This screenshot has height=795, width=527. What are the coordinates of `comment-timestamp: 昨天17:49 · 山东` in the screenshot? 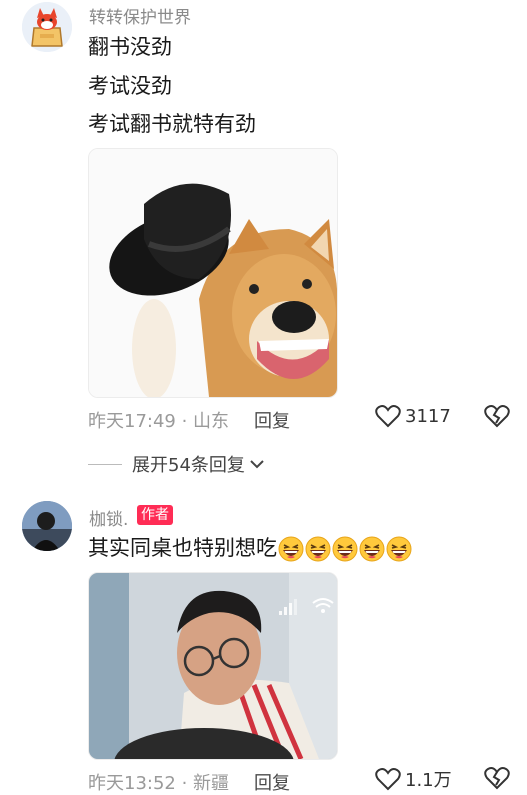 It's located at (159, 421).